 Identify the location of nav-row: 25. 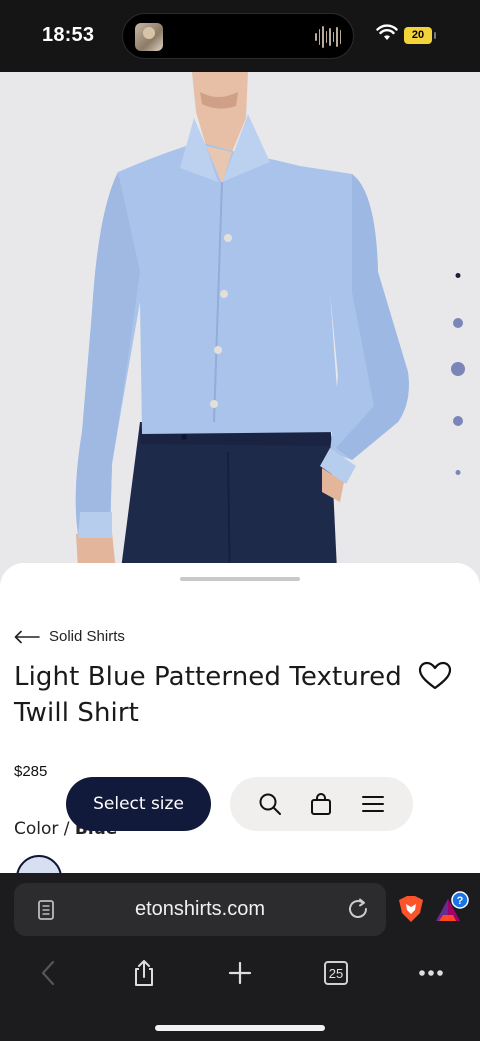
(240, 973).